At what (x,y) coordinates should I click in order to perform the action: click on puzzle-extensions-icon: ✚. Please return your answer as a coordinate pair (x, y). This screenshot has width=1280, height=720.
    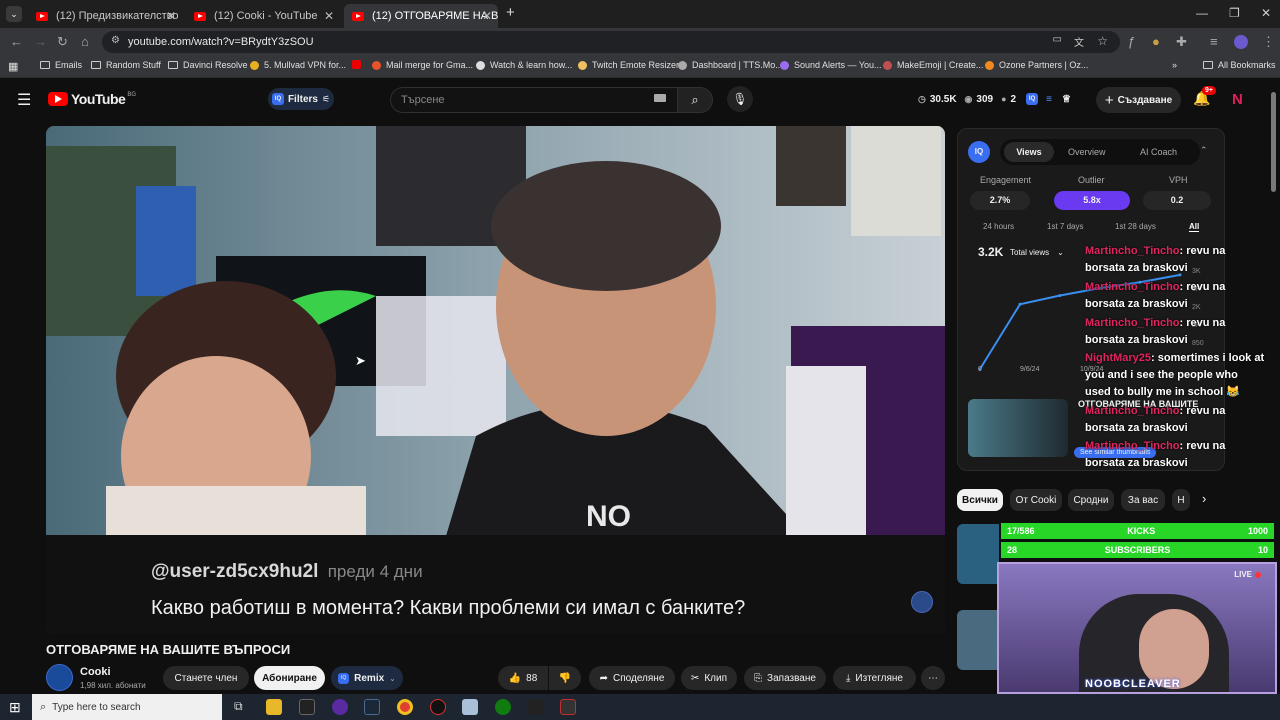
    Looking at the image, I should click on (1181, 42).